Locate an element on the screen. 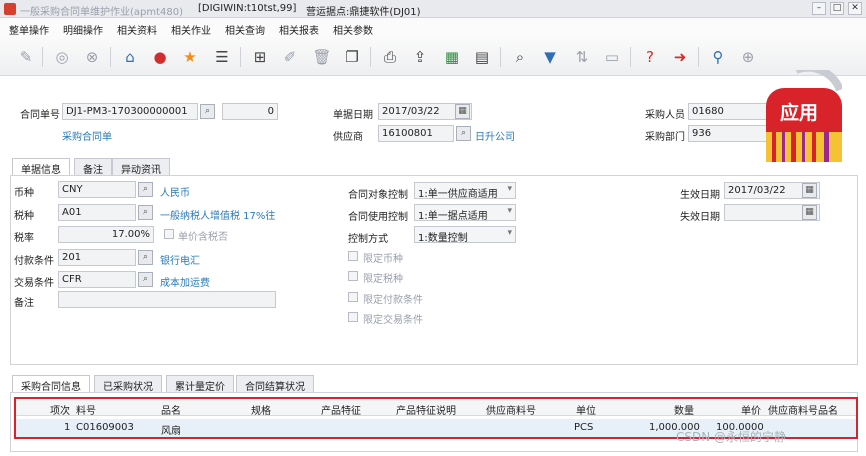 The width and height of the screenshot is (866, 456). menu-related-jobs: 相关作业 is located at coordinates (191, 29).